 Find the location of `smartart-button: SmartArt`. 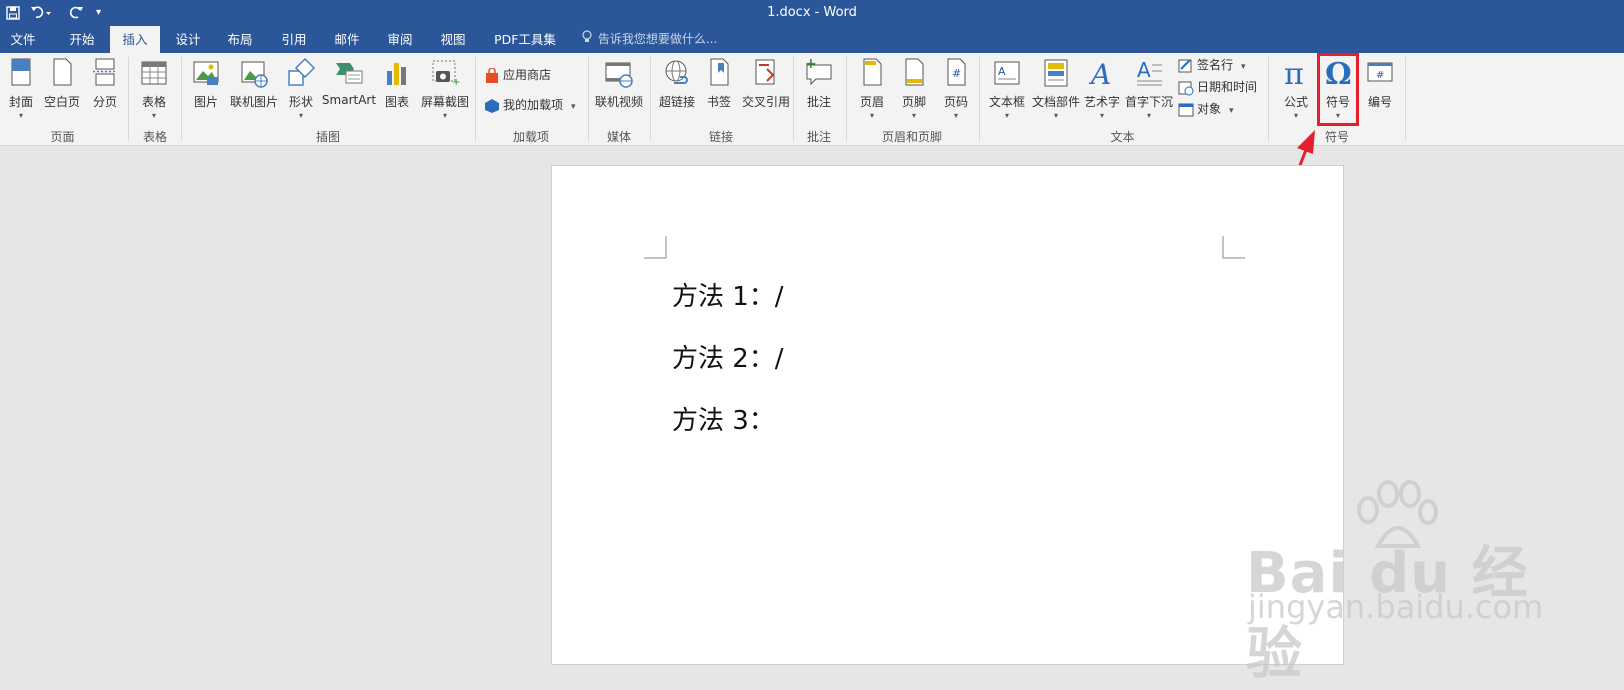

smartart-button: SmartArt is located at coordinates (349, 82).